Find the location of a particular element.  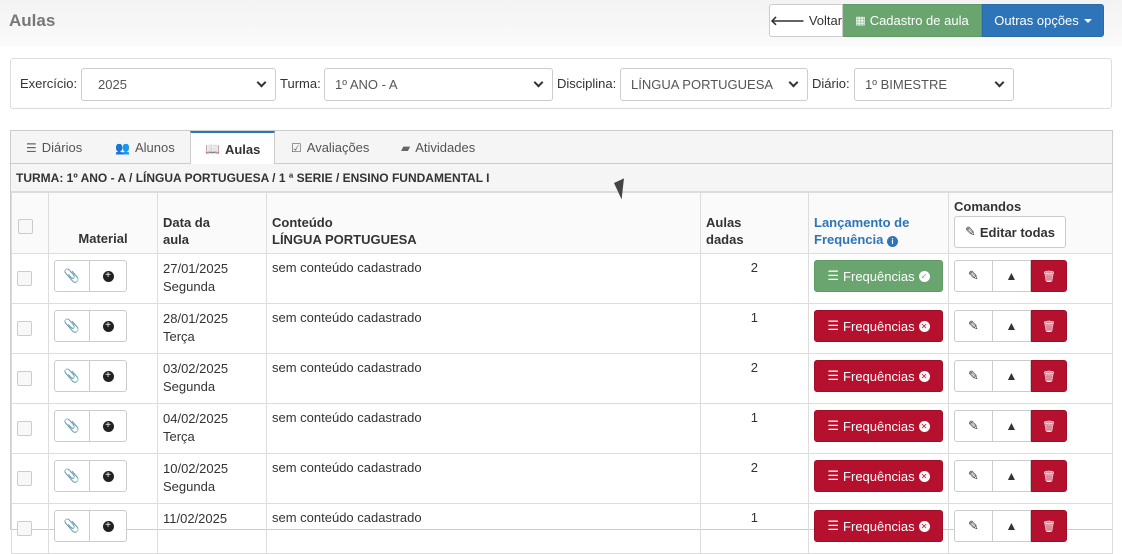

tab-alunos: 👥 Alunos is located at coordinates (145, 147).